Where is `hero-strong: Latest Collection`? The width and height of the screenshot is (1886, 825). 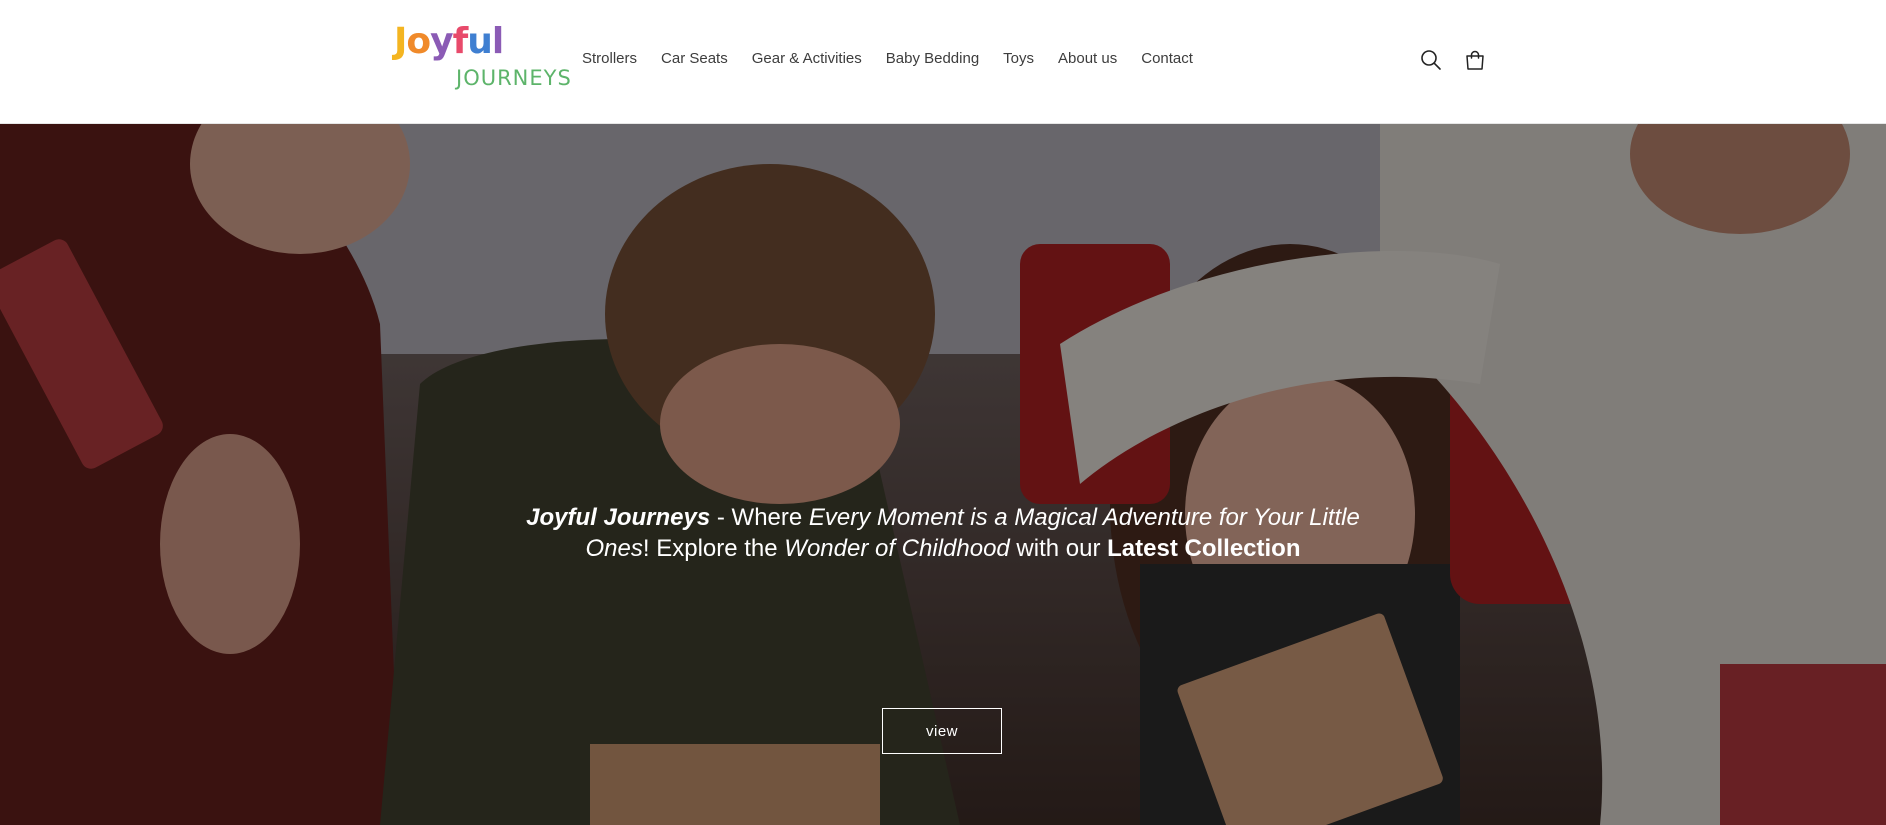
hero-strong: Latest Collection is located at coordinates (1204, 548).